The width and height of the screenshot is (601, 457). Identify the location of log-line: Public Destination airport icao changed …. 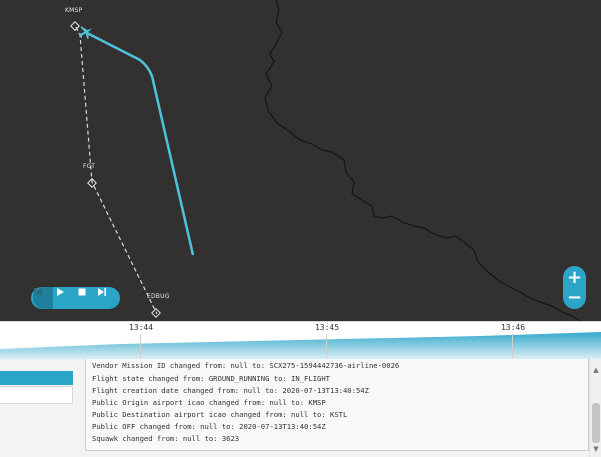
(220, 414).